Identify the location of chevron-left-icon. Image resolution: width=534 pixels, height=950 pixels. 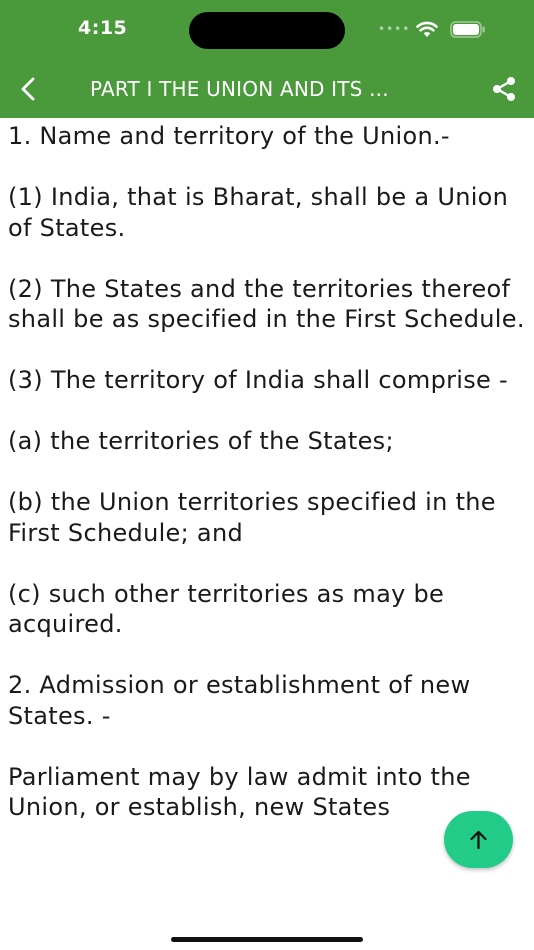
(28, 89).